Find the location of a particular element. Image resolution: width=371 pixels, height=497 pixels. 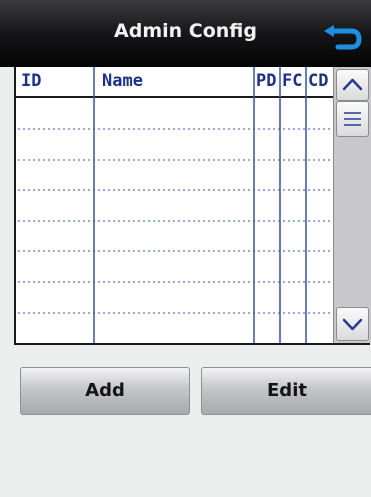

grip-lines-icon is located at coordinates (352, 119).